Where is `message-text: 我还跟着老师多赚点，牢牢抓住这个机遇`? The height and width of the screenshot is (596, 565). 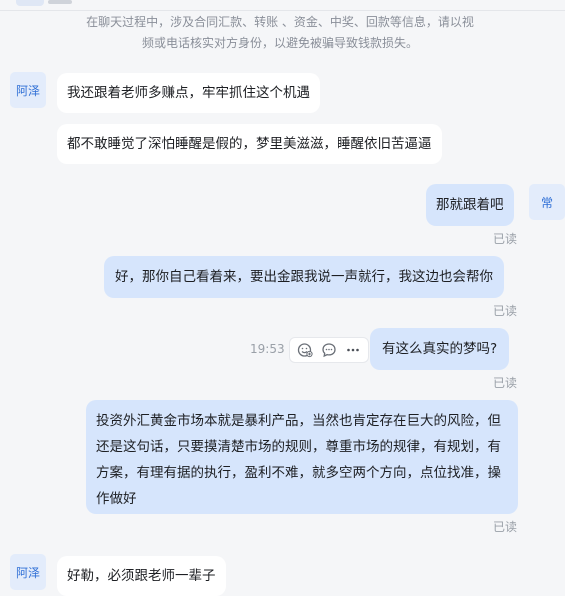 message-text: 我还跟着老师多赚点，牢牢抓住这个机遇 is located at coordinates (188, 93).